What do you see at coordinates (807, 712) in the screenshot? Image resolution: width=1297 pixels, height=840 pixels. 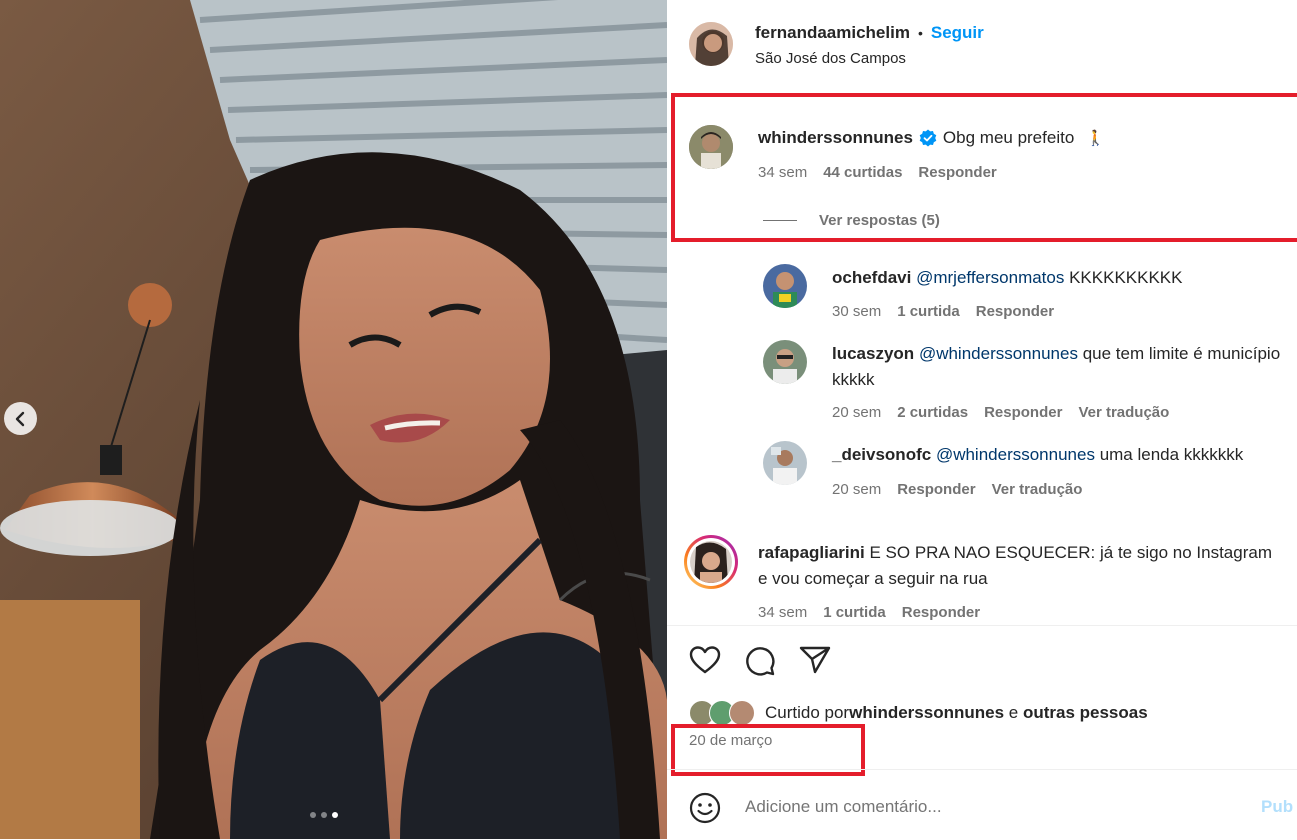 I see `liked-by-prefix: Curtido por` at bounding box center [807, 712].